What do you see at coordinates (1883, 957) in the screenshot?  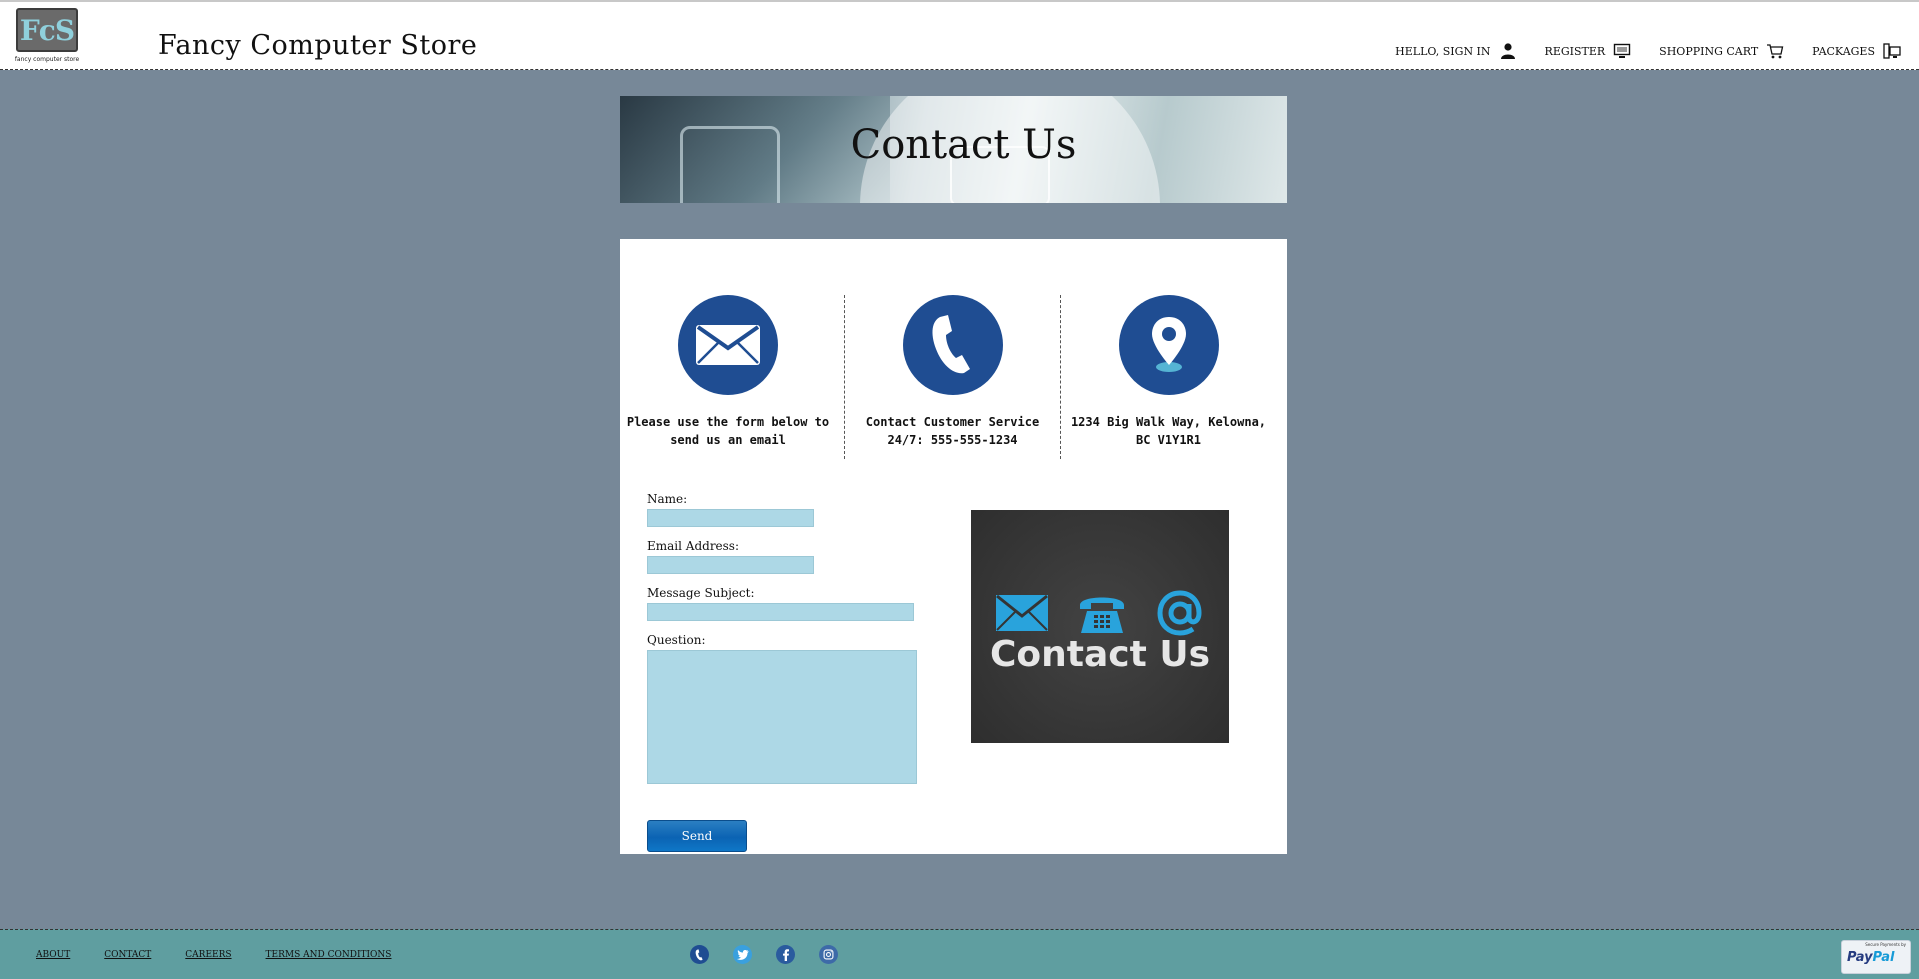 I see `paypal-word-pal: Pal` at bounding box center [1883, 957].